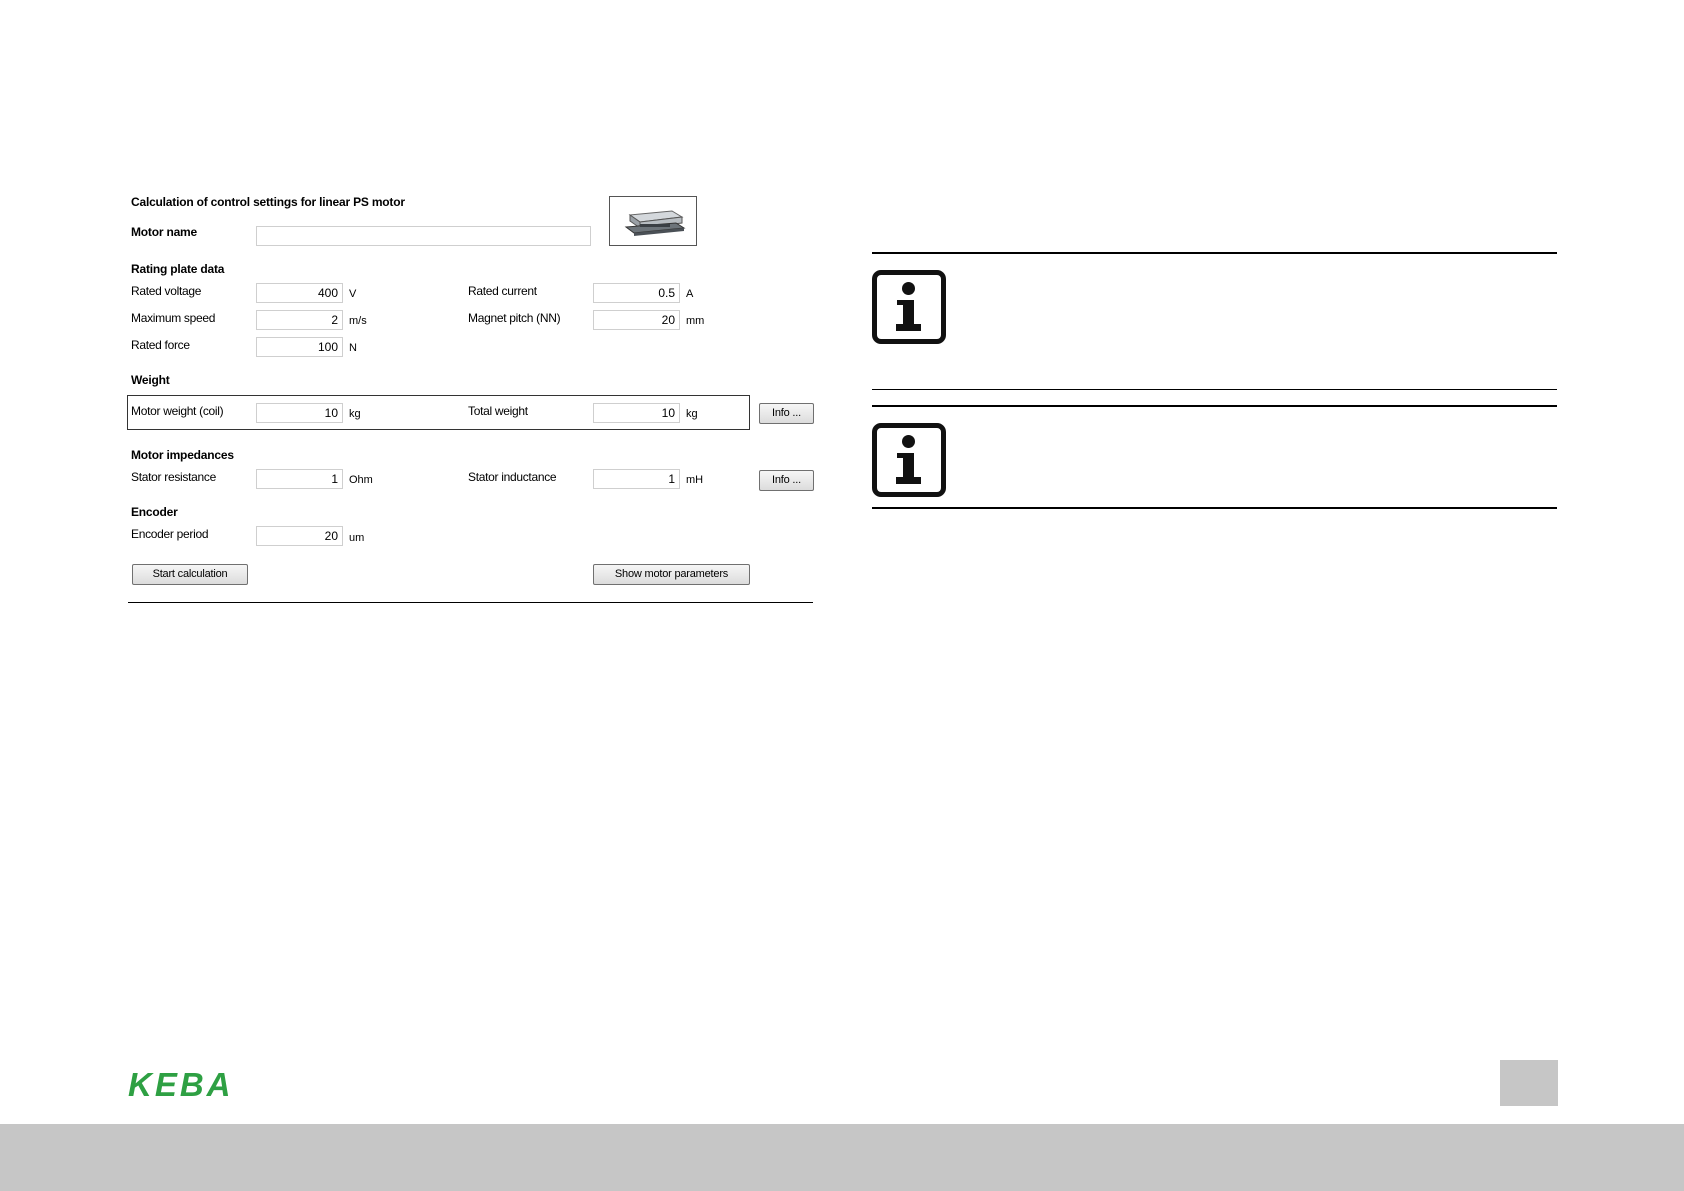  I want to click on keba-logo: KEBA, so click(198, 1085).